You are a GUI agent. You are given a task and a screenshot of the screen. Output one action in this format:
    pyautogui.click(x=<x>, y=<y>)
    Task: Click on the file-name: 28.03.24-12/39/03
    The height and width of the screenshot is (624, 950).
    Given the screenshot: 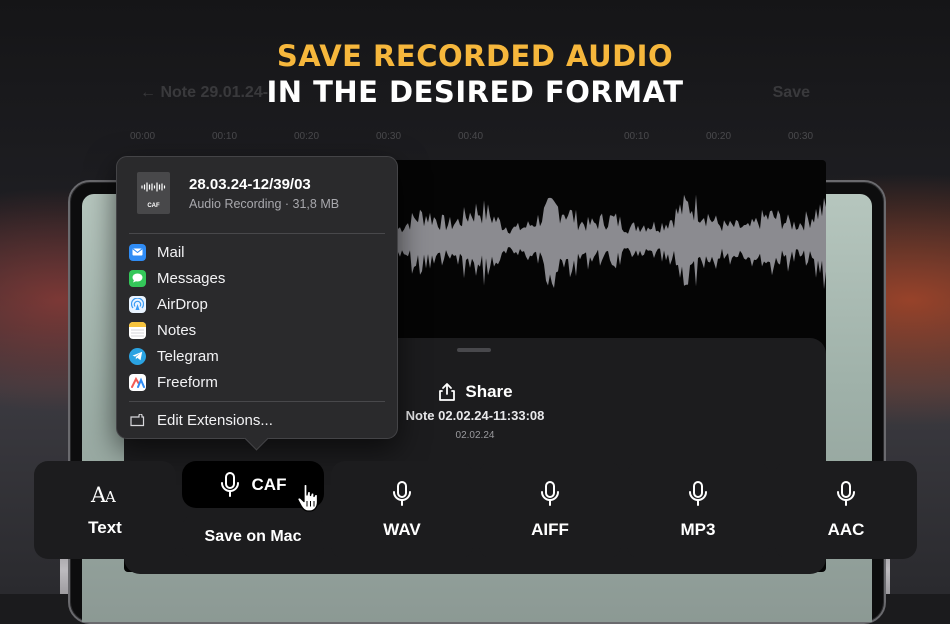 What is the action you would take?
    pyautogui.click(x=250, y=184)
    